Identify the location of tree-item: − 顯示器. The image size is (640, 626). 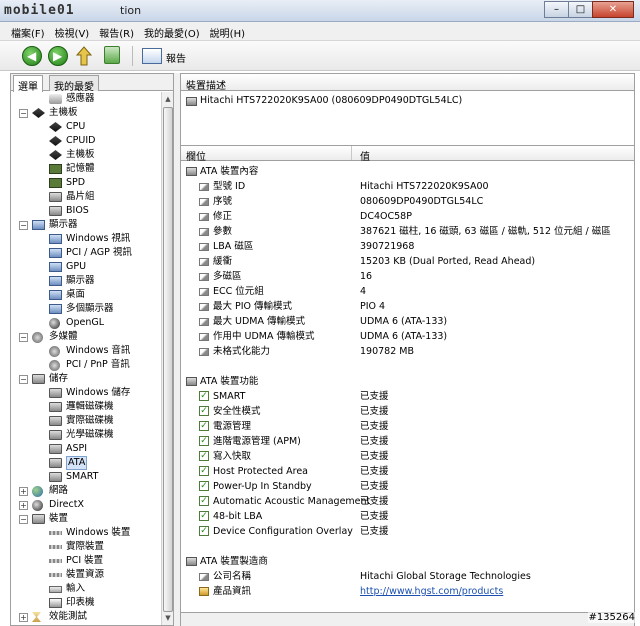
(86, 225).